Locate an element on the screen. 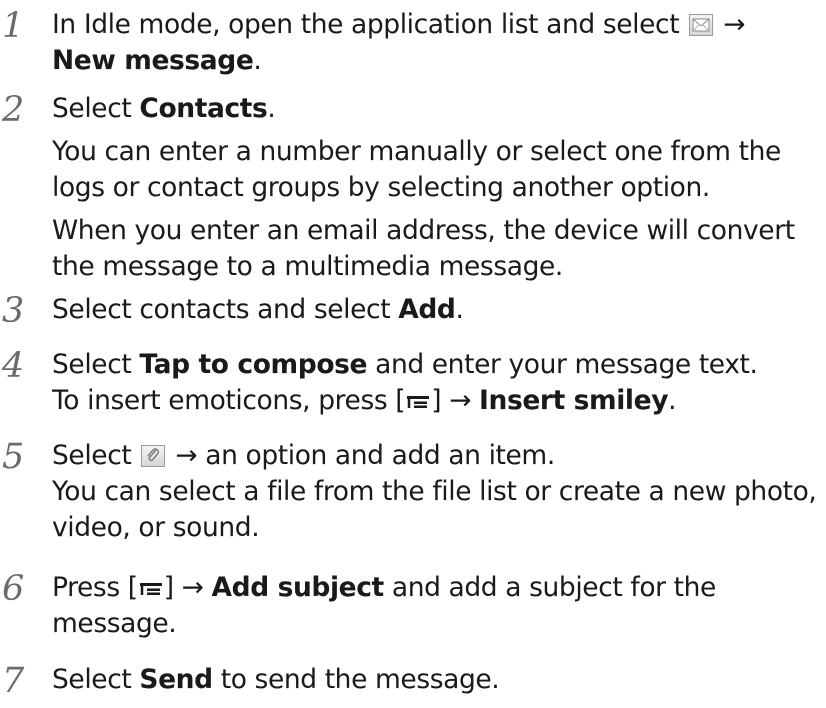 The image size is (826, 708). step-number: 6 is located at coordinates (13, 589).